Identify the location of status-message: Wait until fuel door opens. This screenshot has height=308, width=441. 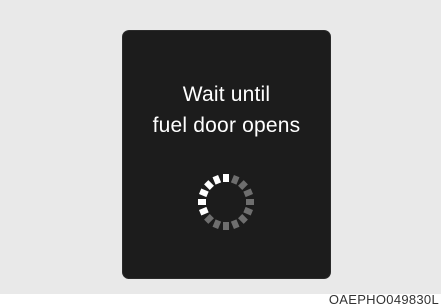
(226, 110).